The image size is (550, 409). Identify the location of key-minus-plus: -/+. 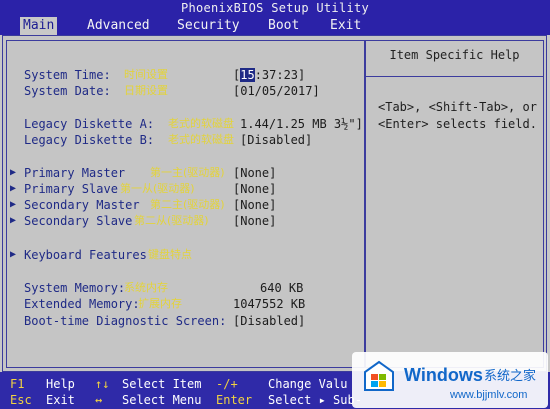
(227, 384).